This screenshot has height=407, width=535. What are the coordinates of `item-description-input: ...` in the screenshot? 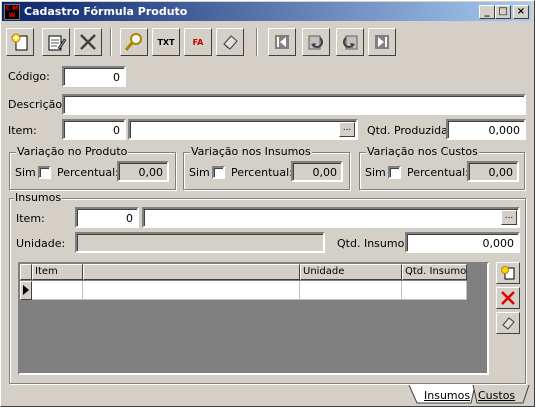 It's located at (243, 129).